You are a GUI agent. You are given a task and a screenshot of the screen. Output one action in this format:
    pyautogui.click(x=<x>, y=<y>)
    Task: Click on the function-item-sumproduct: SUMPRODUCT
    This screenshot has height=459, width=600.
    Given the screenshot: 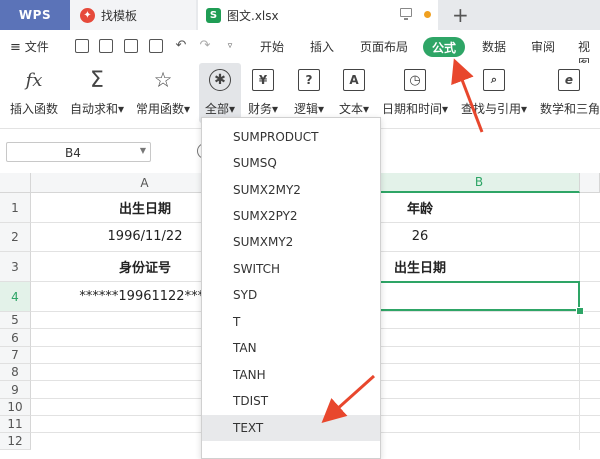 What is the action you would take?
    pyautogui.click(x=291, y=137)
    